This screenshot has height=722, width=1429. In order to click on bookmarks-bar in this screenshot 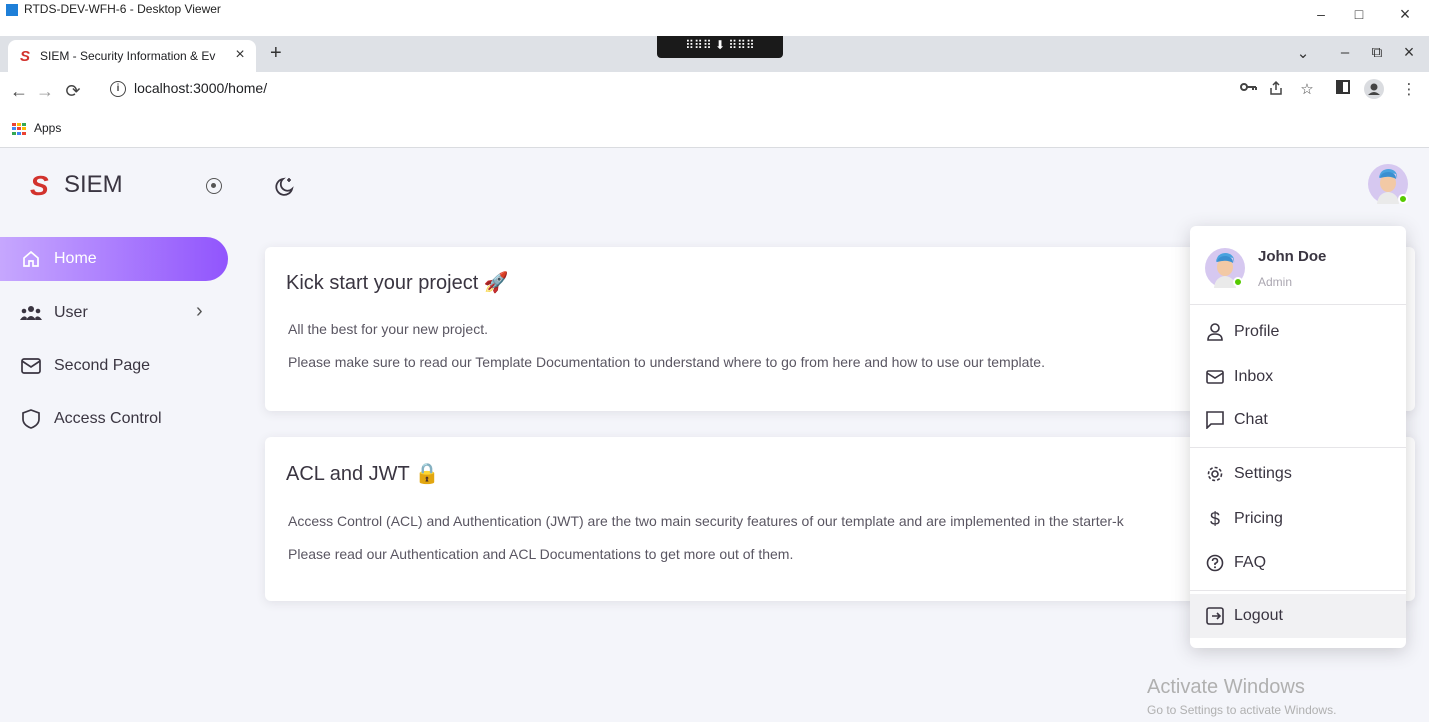, I will do `click(714, 130)`.